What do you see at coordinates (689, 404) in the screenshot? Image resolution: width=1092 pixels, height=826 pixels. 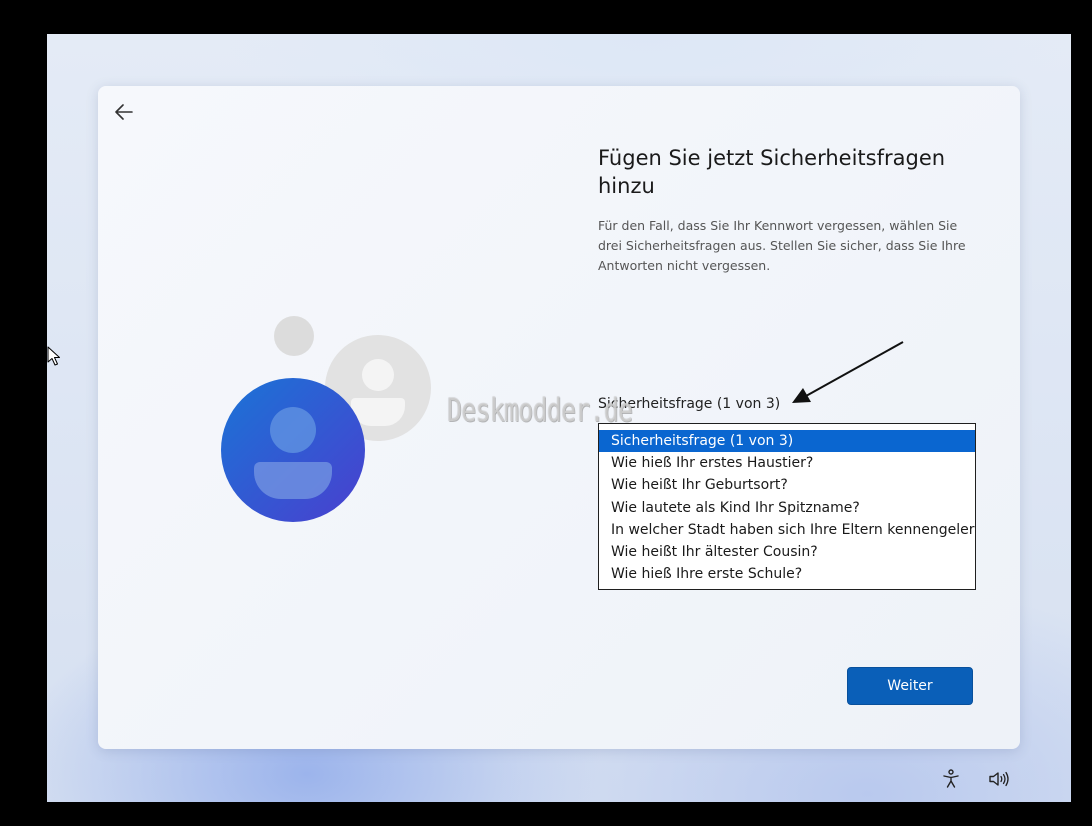 I see `security-question-label: Sicherheitsfrage (1 von 3)` at bounding box center [689, 404].